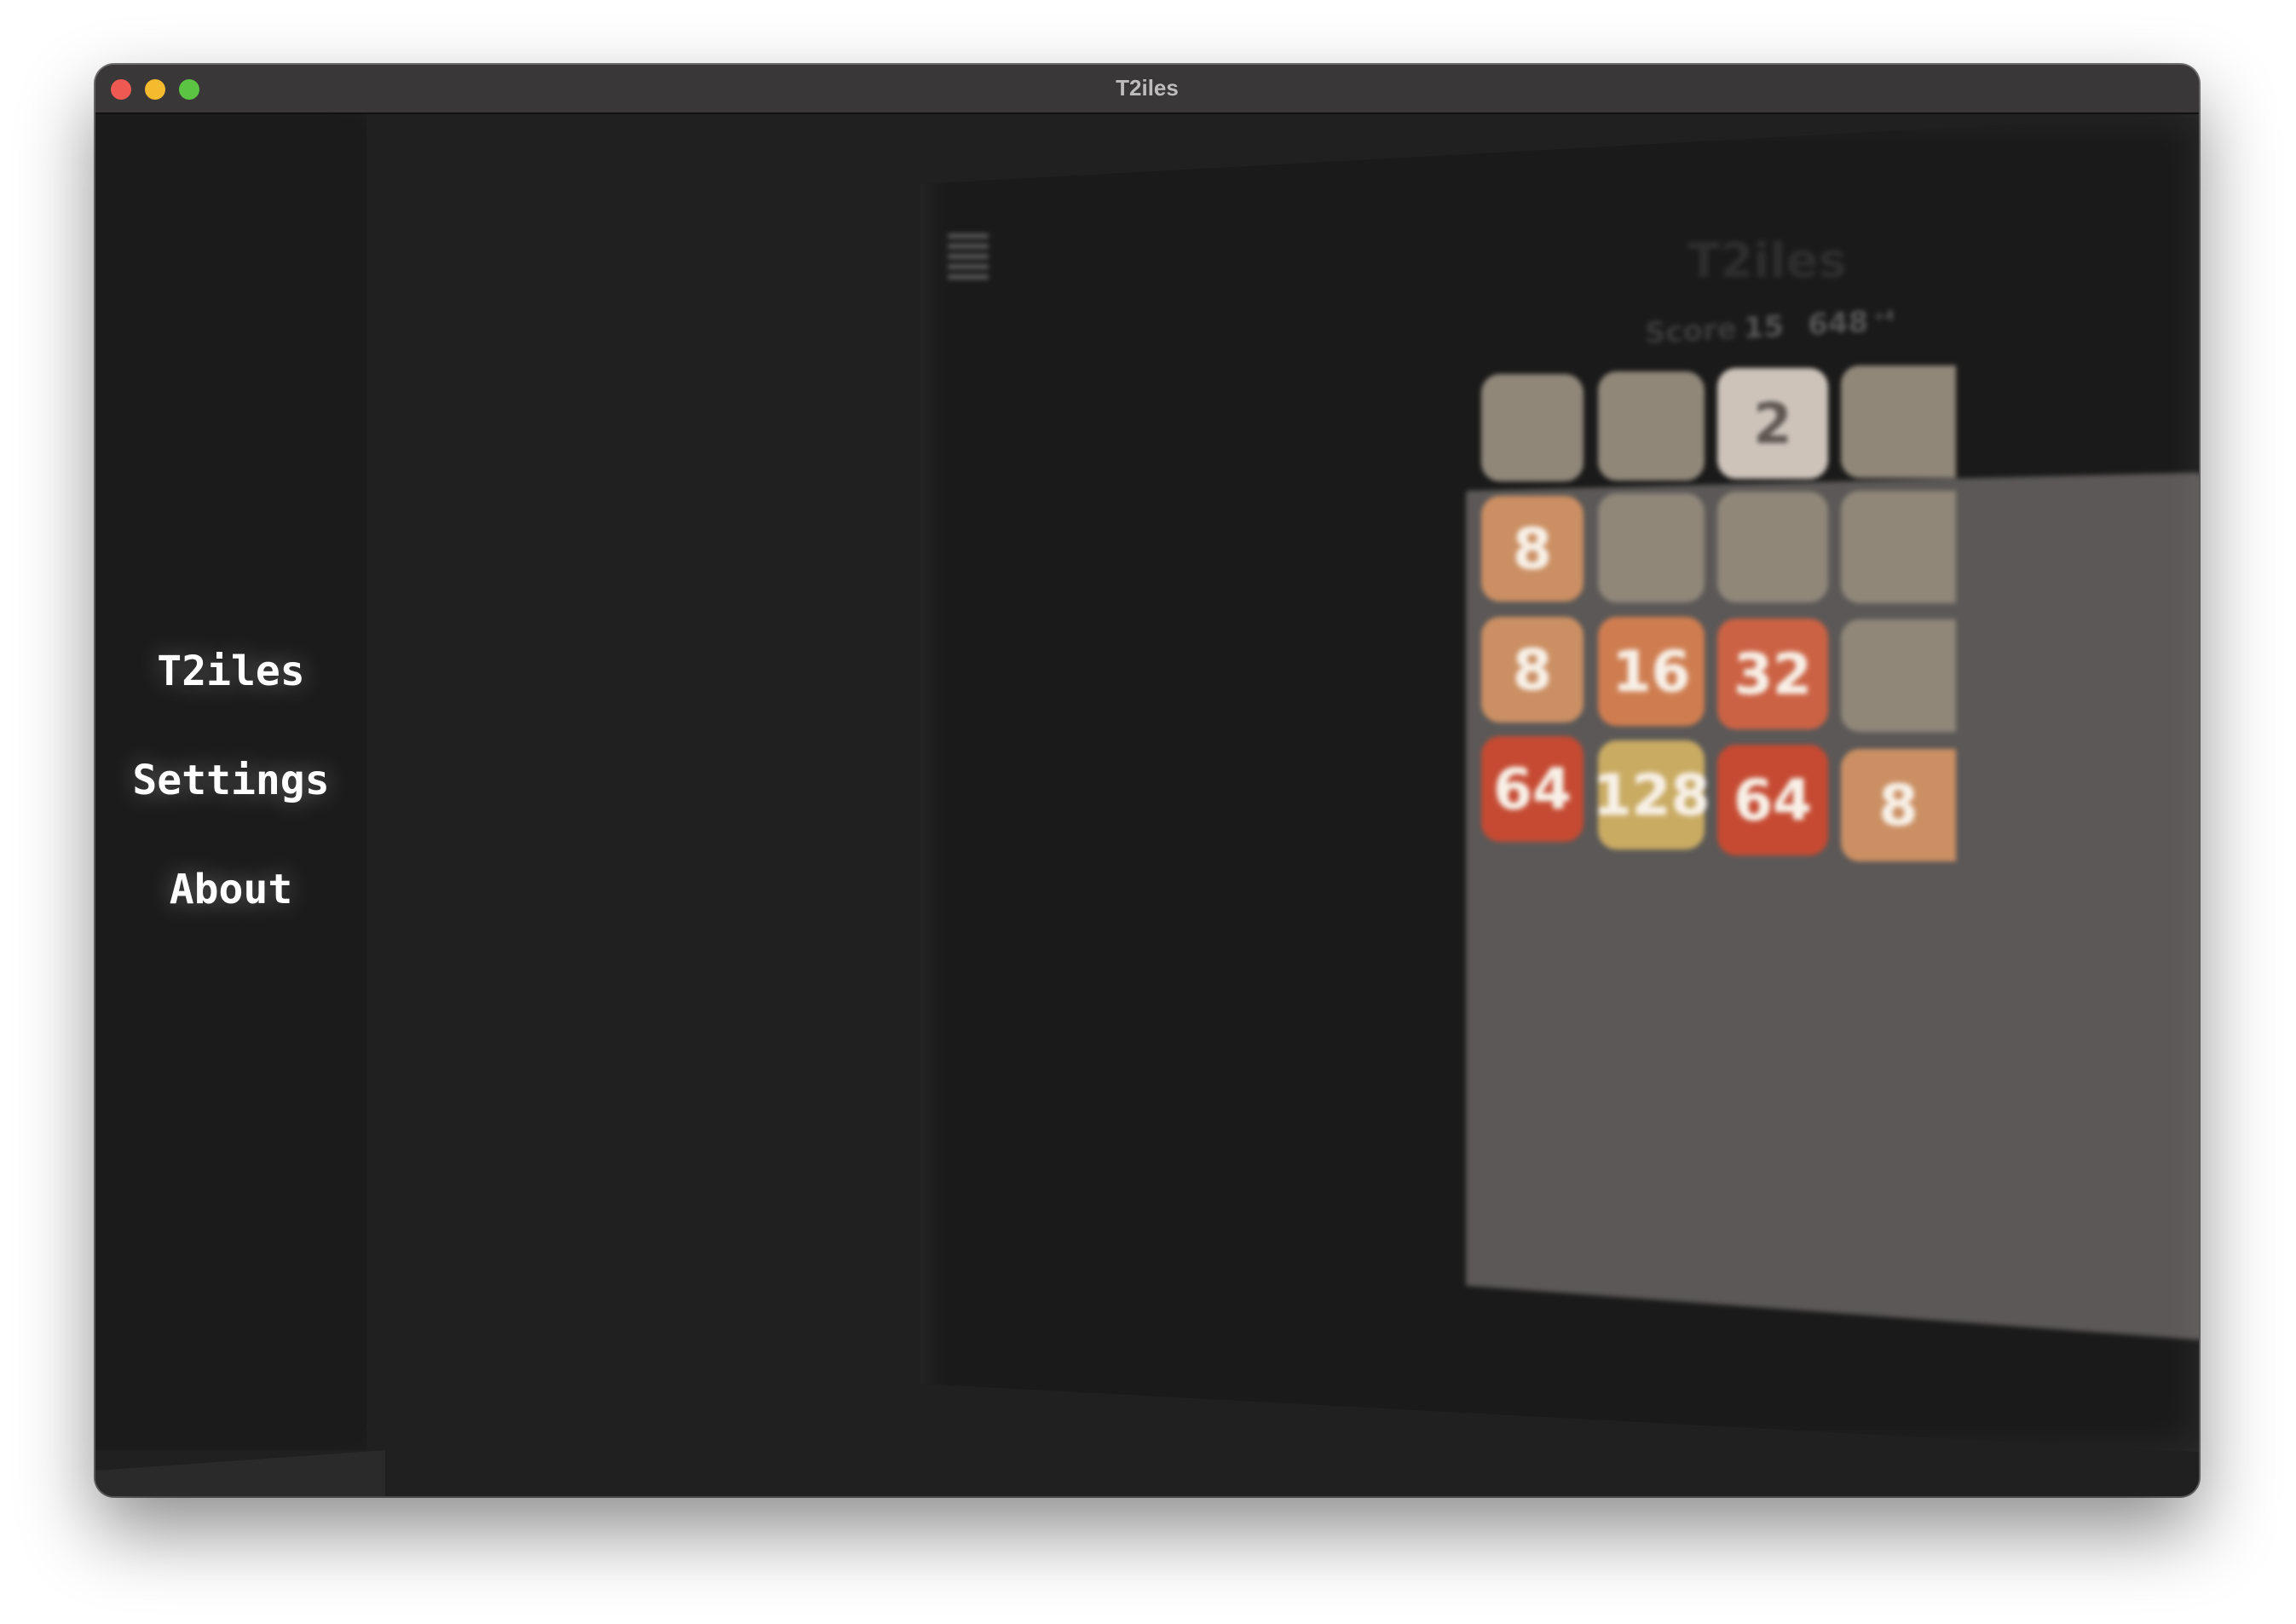 The width and height of the screenshot is (2296, 1624). I want to click on window-title: T2iles, so click(1147, 88).